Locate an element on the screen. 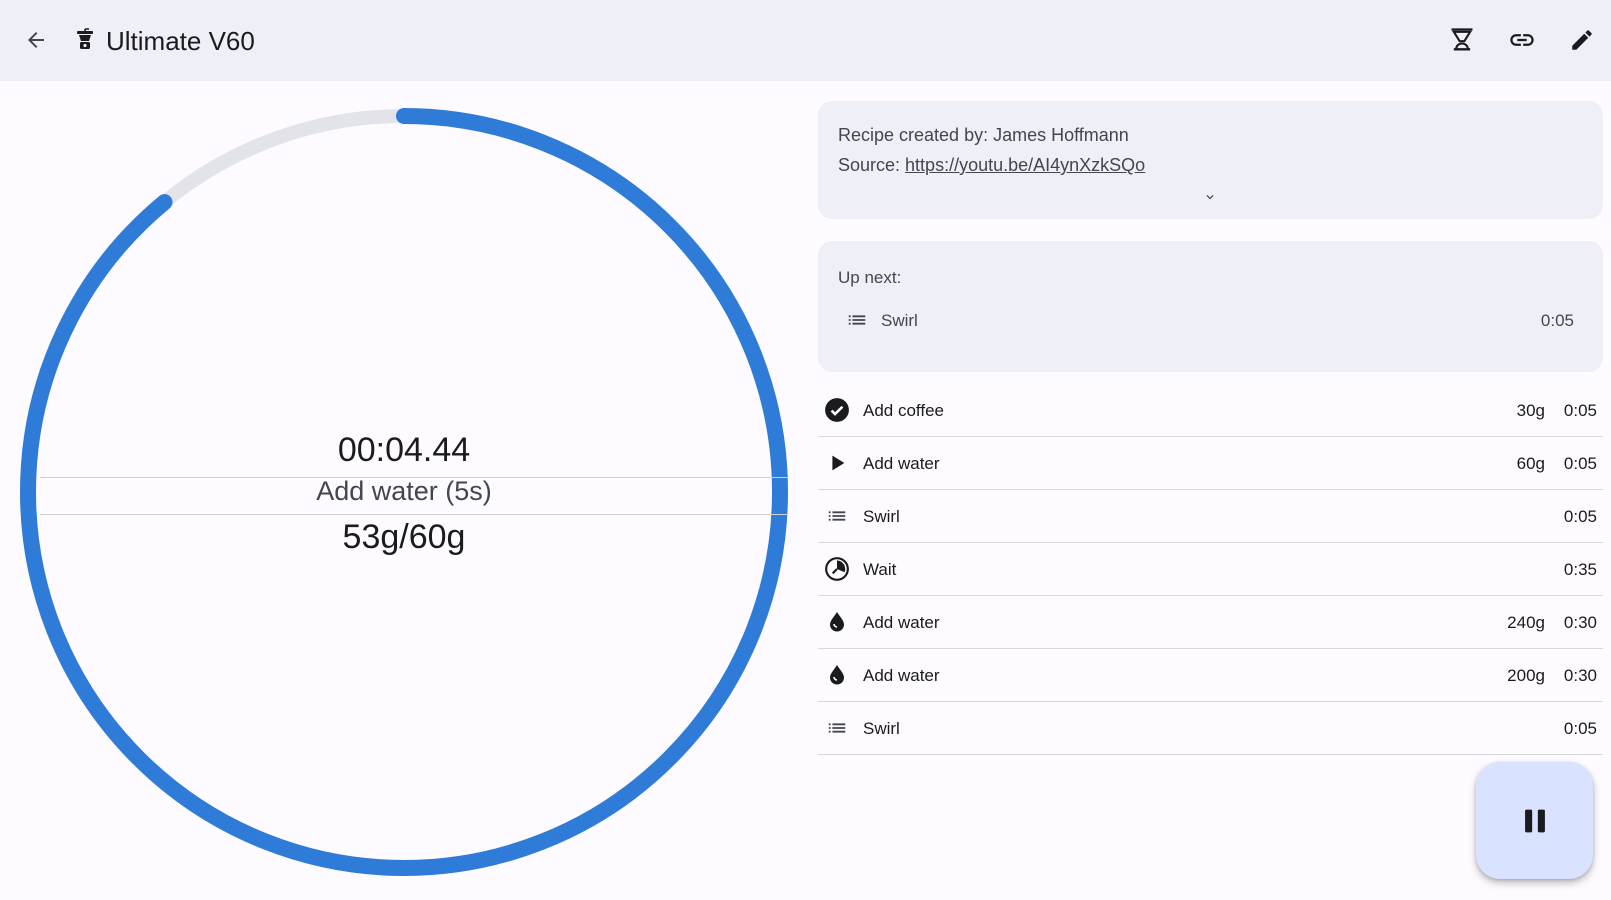  weight-progress: 53g/60g is located at coordinates (404, 537).